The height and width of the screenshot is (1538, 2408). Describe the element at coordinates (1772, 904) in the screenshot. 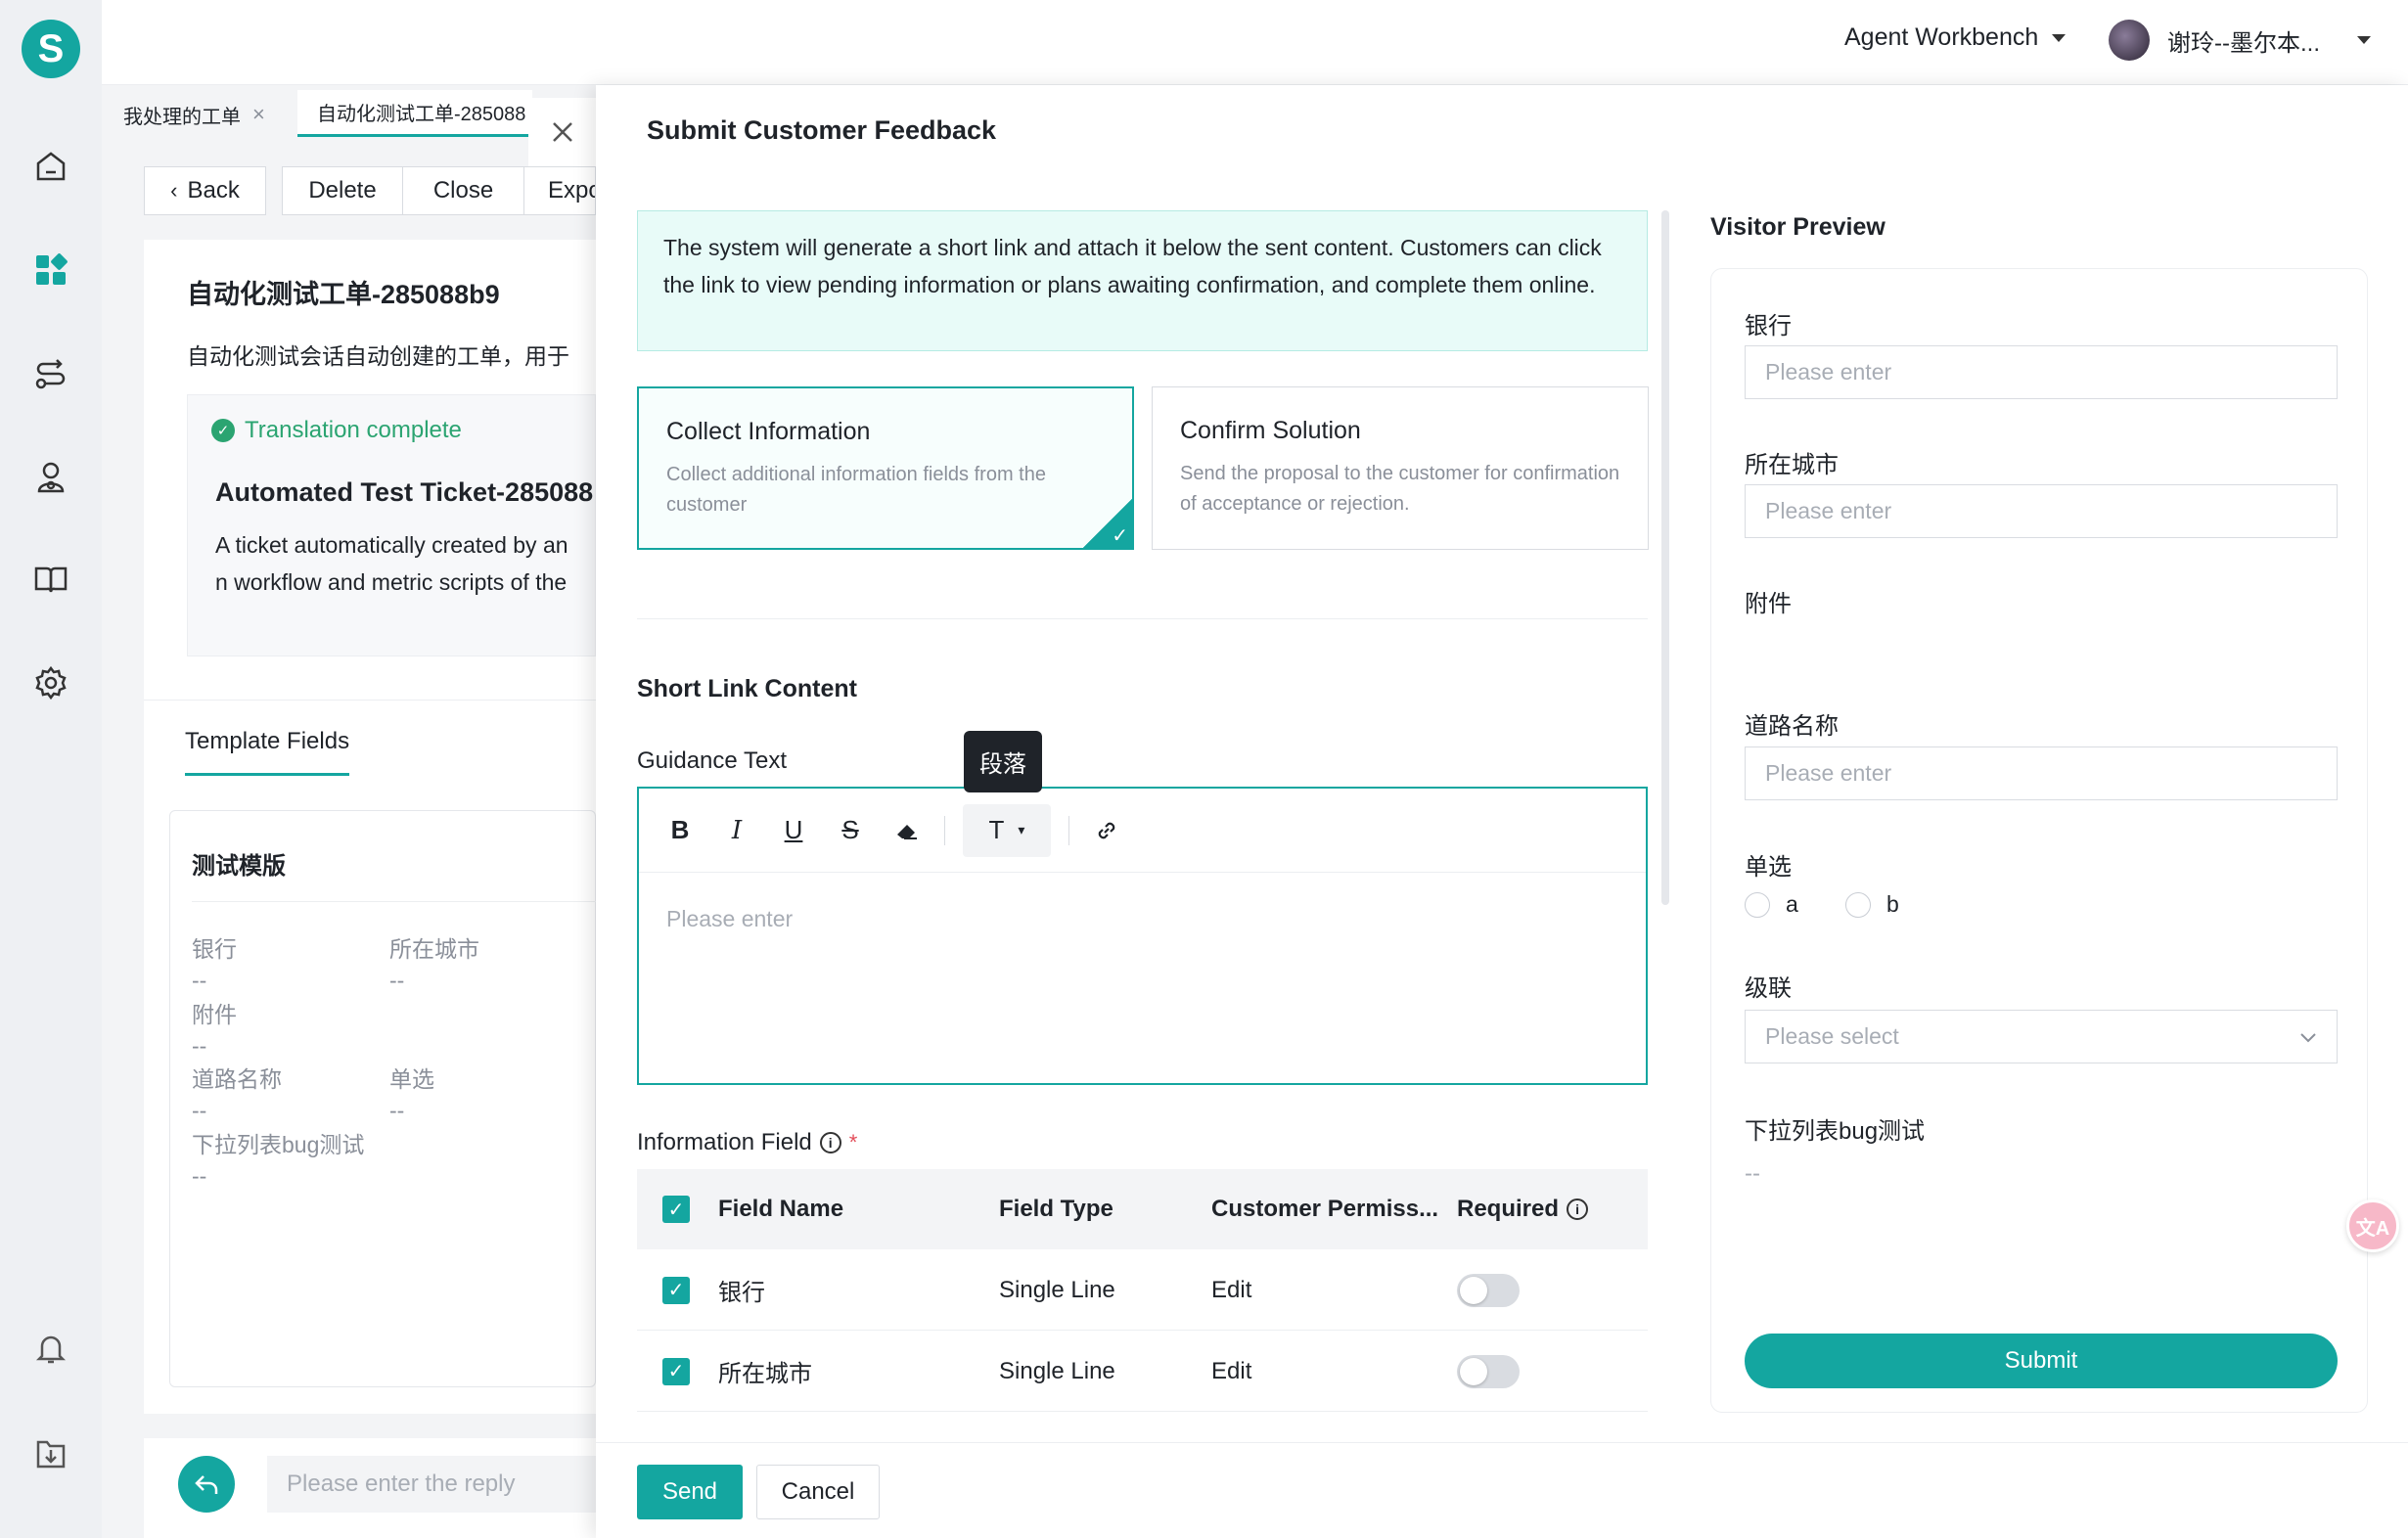

I see `radio-option-a: a` at that location.